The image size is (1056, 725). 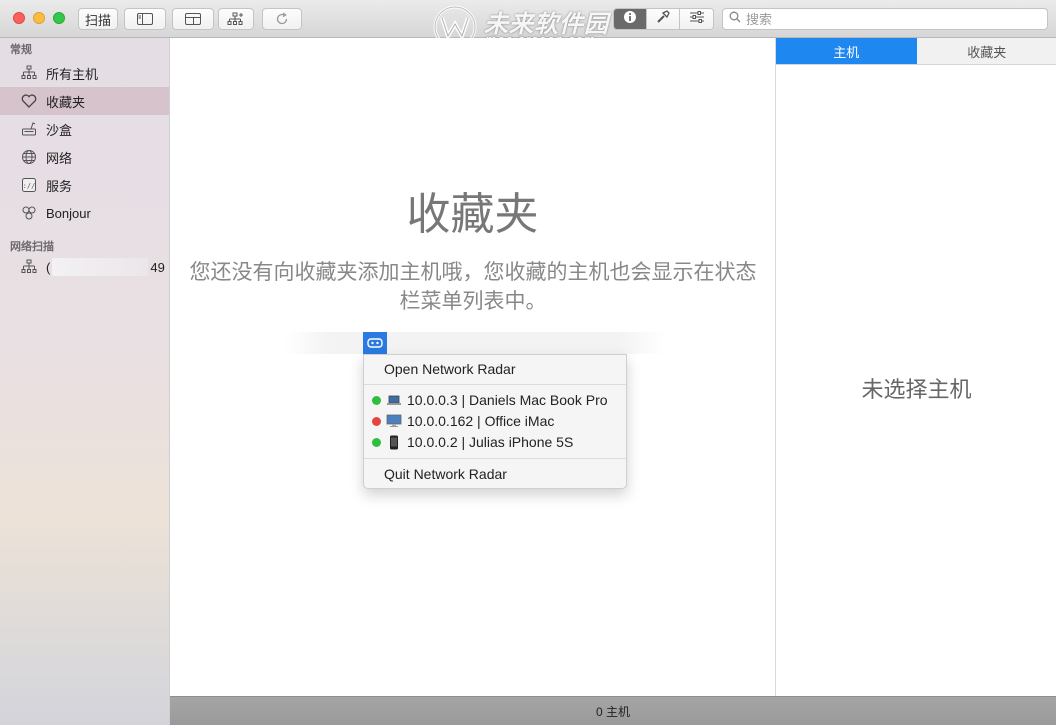 I want to click on close-window-button, so click(x=19, y=18).